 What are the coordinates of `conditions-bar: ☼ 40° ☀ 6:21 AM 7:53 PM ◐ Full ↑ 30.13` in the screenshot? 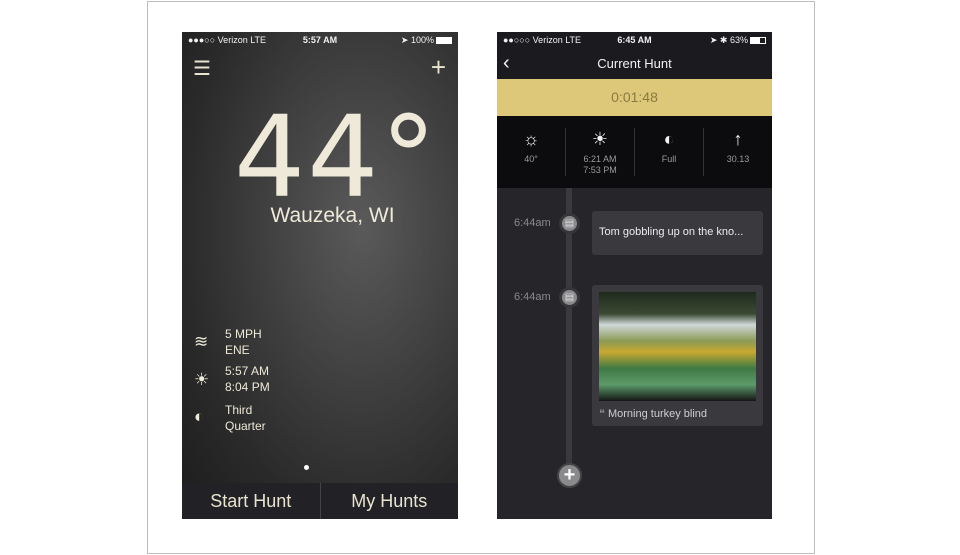 It's located at (634, 152).